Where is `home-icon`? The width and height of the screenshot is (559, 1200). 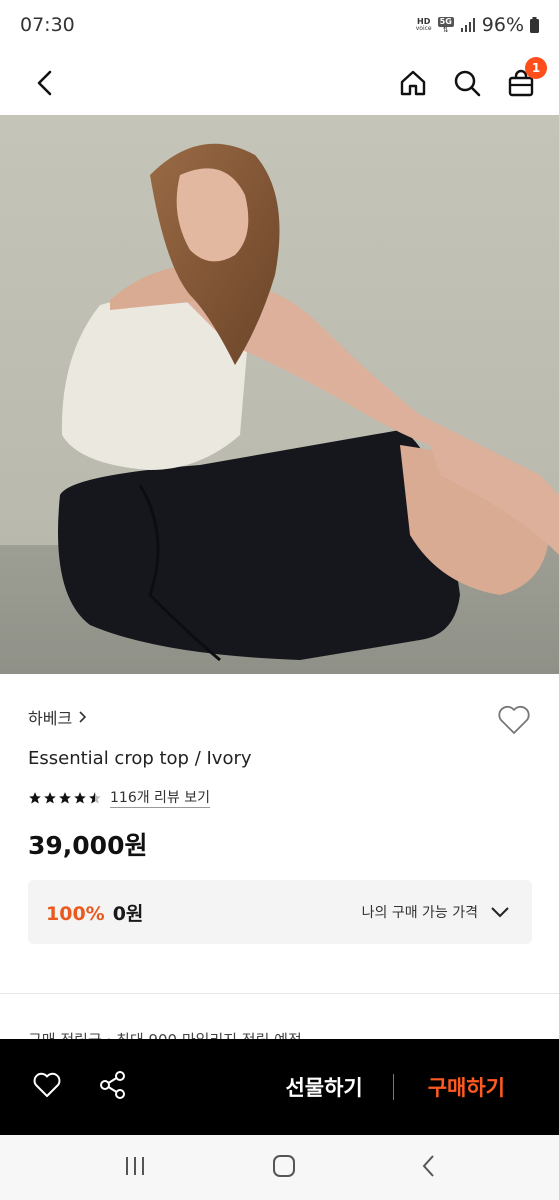
home-icon is located at coordinates (413, 82).